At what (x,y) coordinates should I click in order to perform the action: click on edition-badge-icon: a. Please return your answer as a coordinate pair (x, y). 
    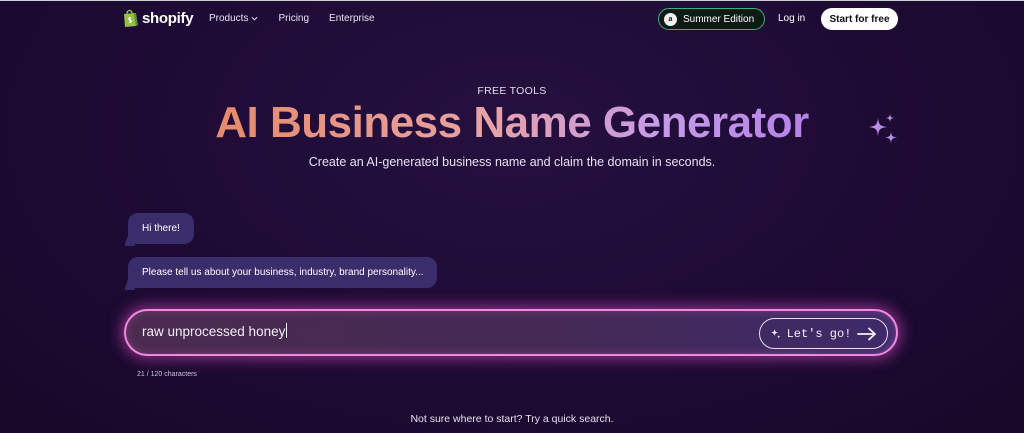
    Looking at the image, I should click on (670, 19).